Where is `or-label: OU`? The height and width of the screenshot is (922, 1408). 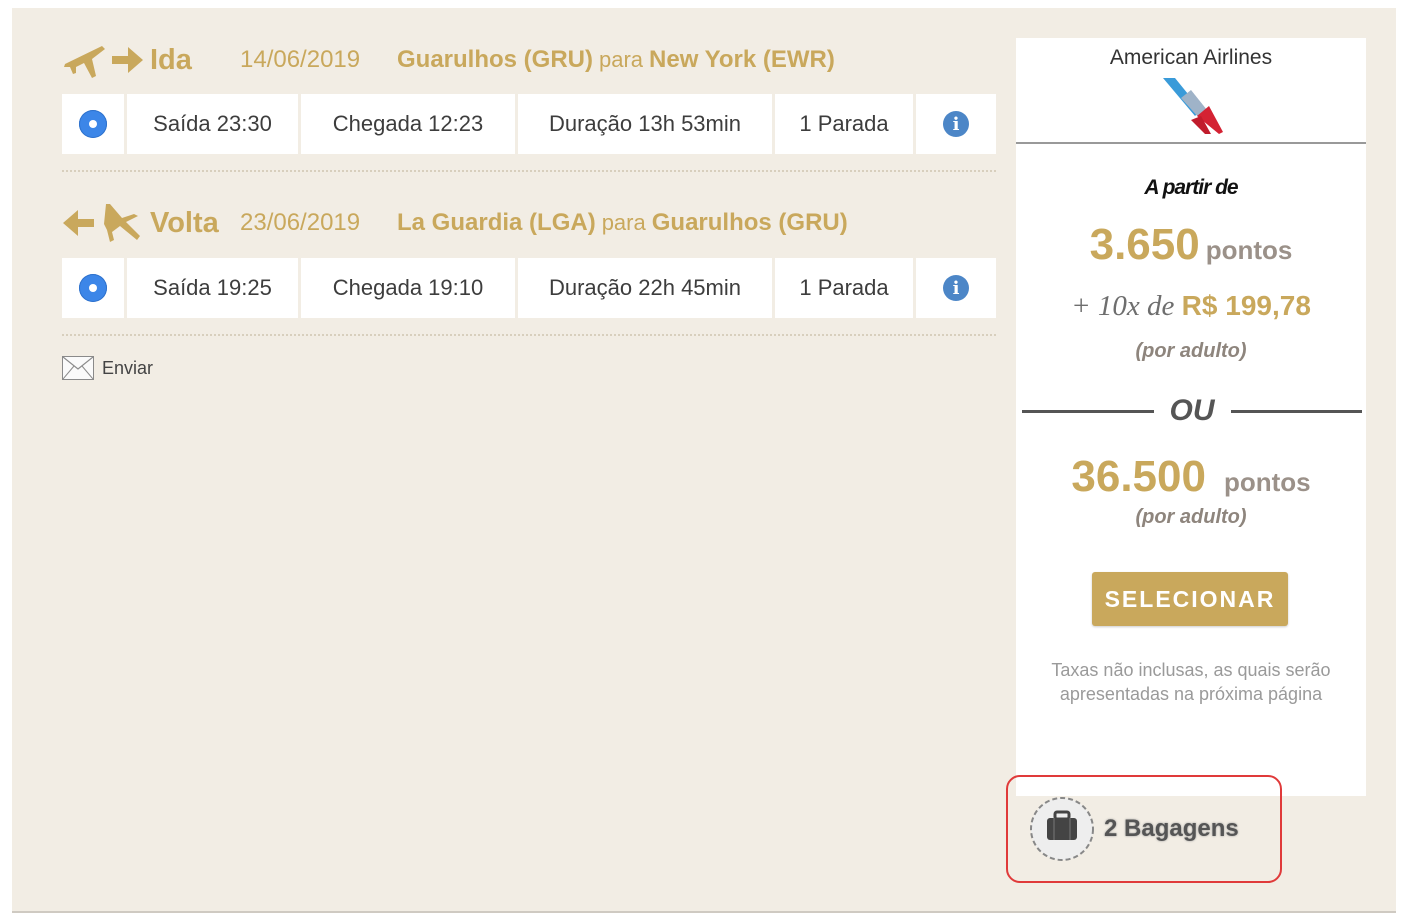
or-label: OU is located at coordinates (1192, 410).